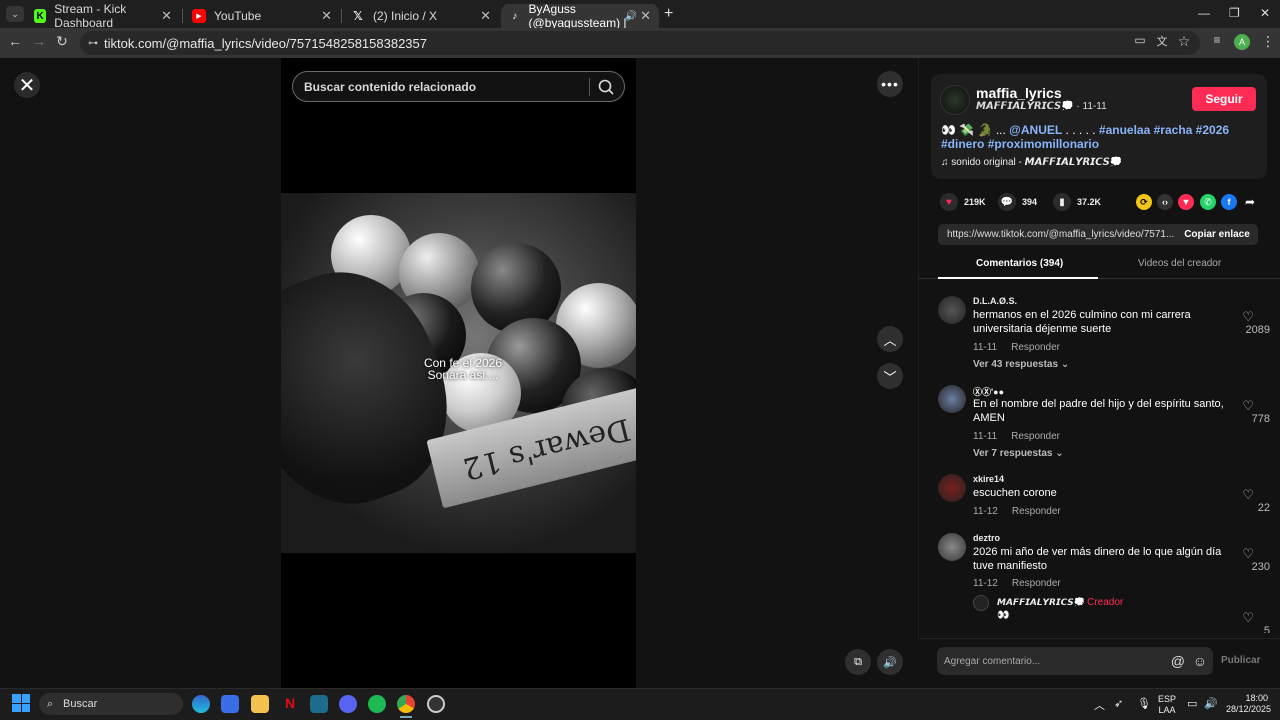 This screenshot has height=720, width=1280. What do you see at coordinates (1019, 93) in the screenshot?
I see `creator-username: maffia_lyrics` at bounding box center [1019, 93].